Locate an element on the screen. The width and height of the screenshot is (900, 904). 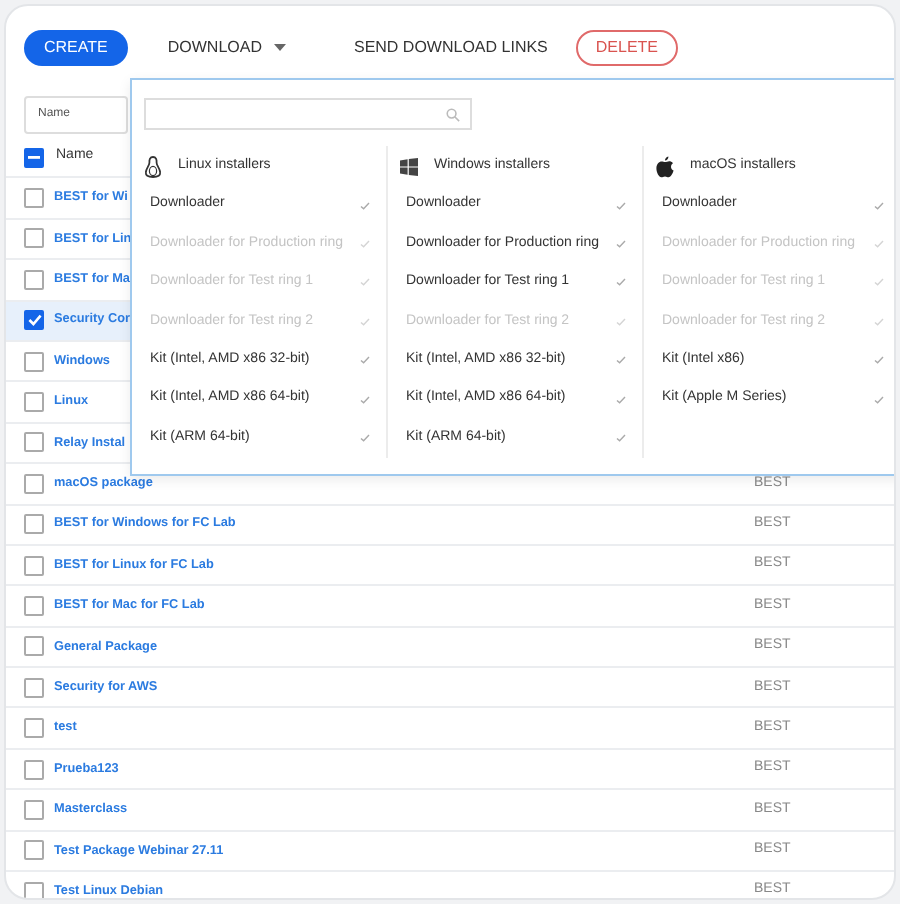
select-all-checkbox is located at coordinates (34, 157).